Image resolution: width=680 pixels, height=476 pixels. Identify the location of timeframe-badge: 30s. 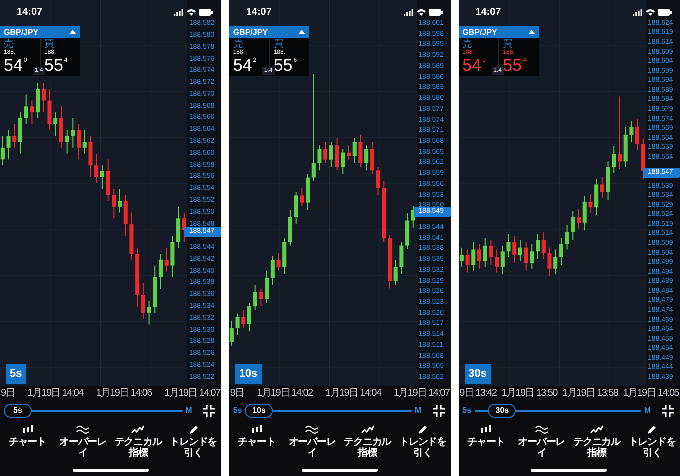
(478, 374).